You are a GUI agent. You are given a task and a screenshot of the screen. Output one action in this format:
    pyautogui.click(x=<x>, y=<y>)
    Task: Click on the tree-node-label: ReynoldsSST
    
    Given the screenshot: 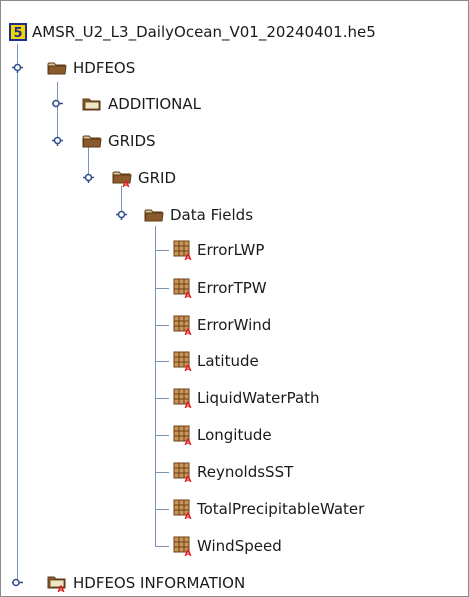 What is the action you would take?
    pyautogui.click(x=245, y=472)
    